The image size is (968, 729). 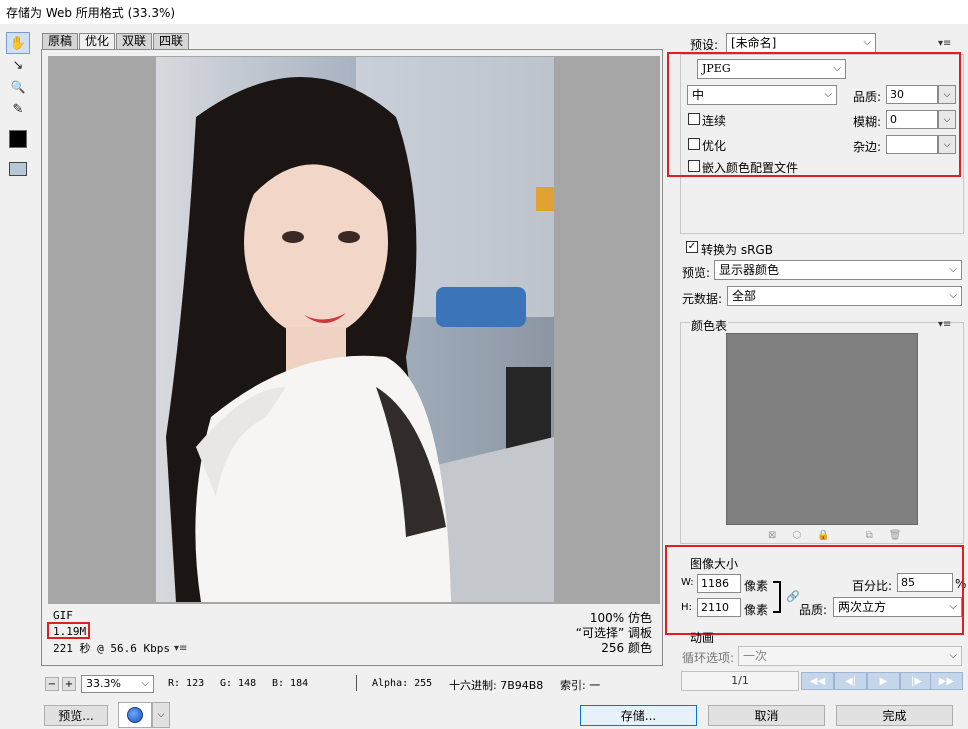 What do you see at coordinates (894, 715) in the screenshot?
I see `done-button: 完成` at bounding box center [894, 715].